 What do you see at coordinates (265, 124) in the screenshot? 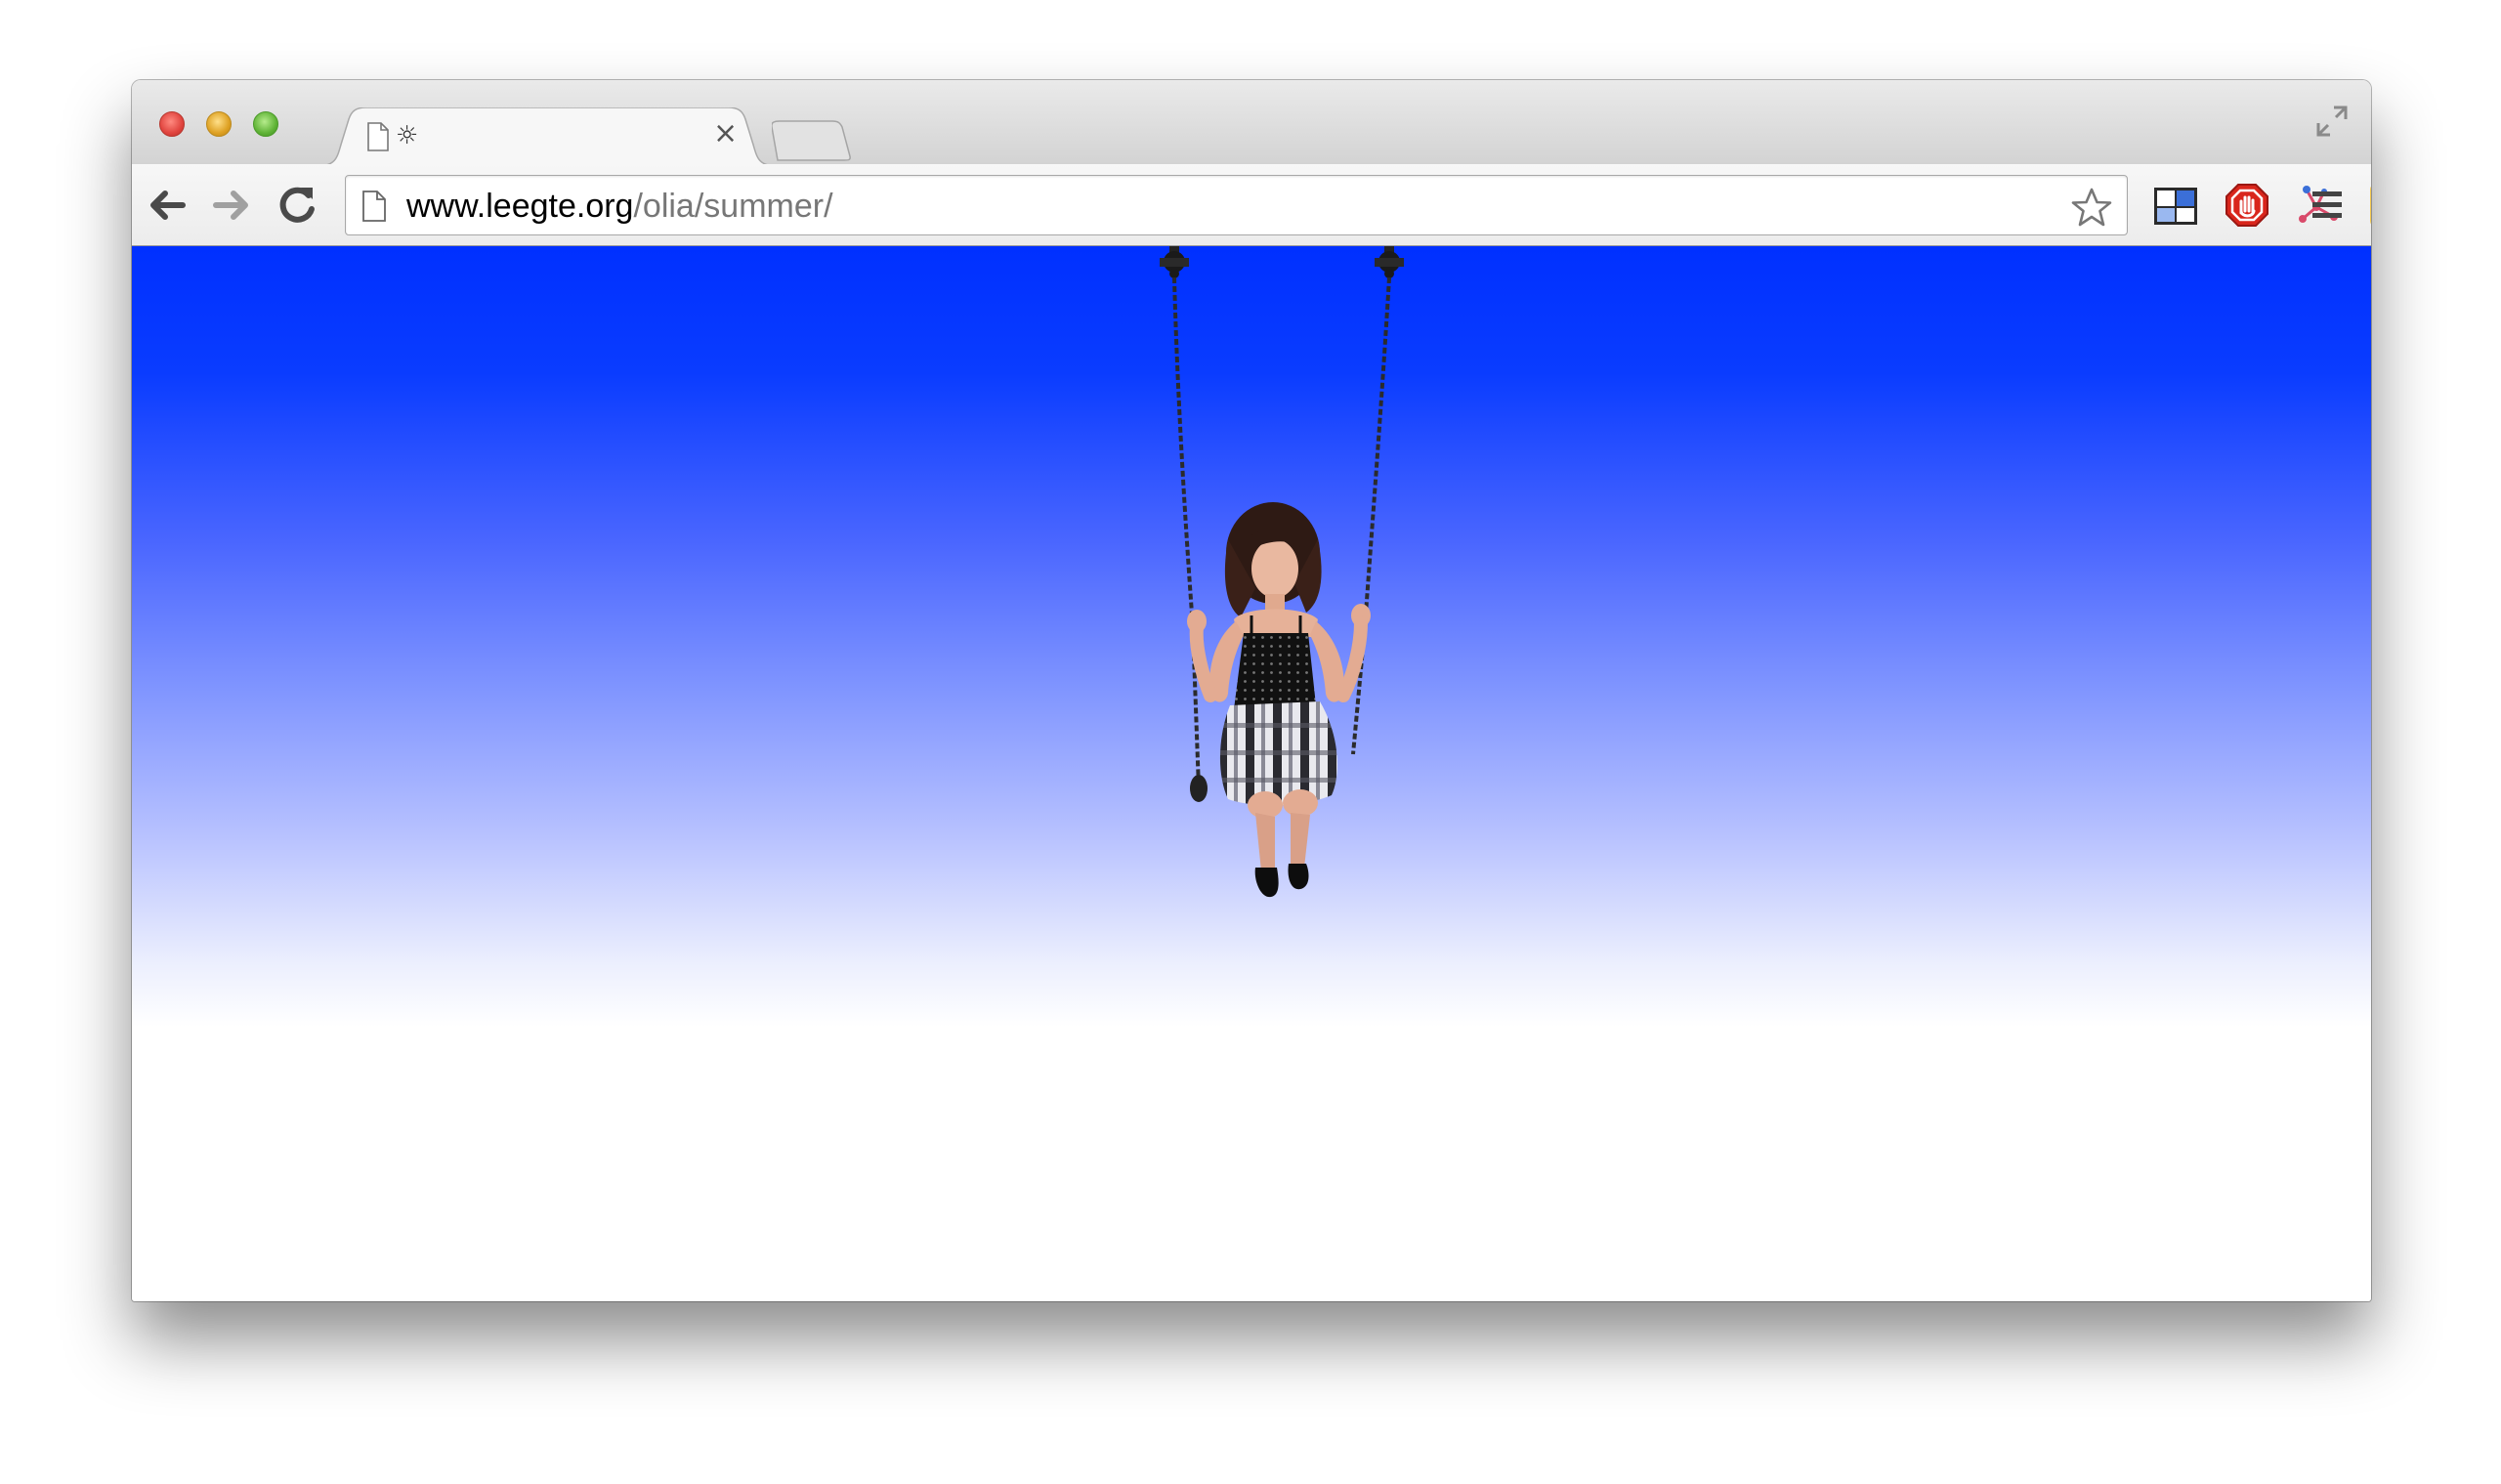
I see `zoom-window-button` at bounding box center [265, 124].